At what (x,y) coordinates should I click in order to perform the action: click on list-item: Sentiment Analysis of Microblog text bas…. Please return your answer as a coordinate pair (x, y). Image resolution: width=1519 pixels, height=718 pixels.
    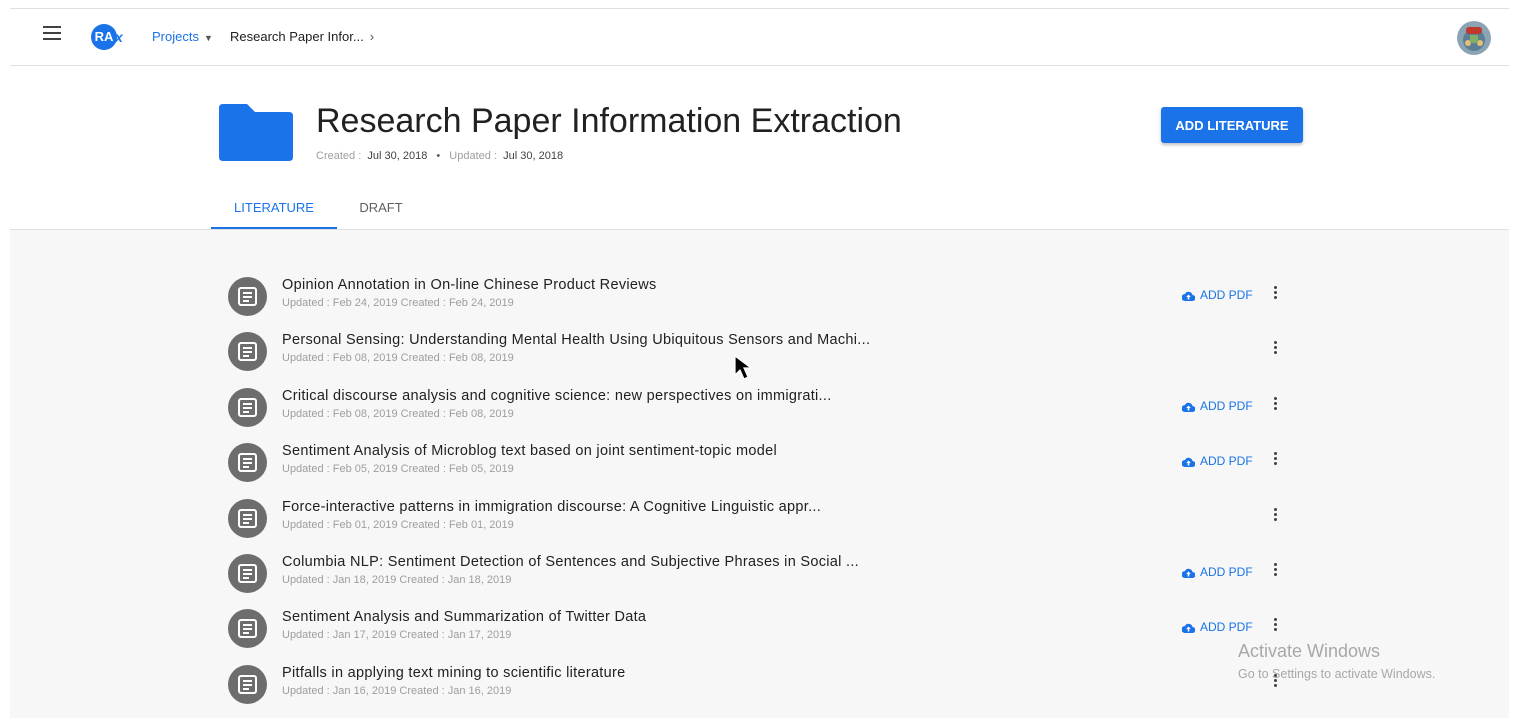
    Looking at the image, I should click on (758, 467).